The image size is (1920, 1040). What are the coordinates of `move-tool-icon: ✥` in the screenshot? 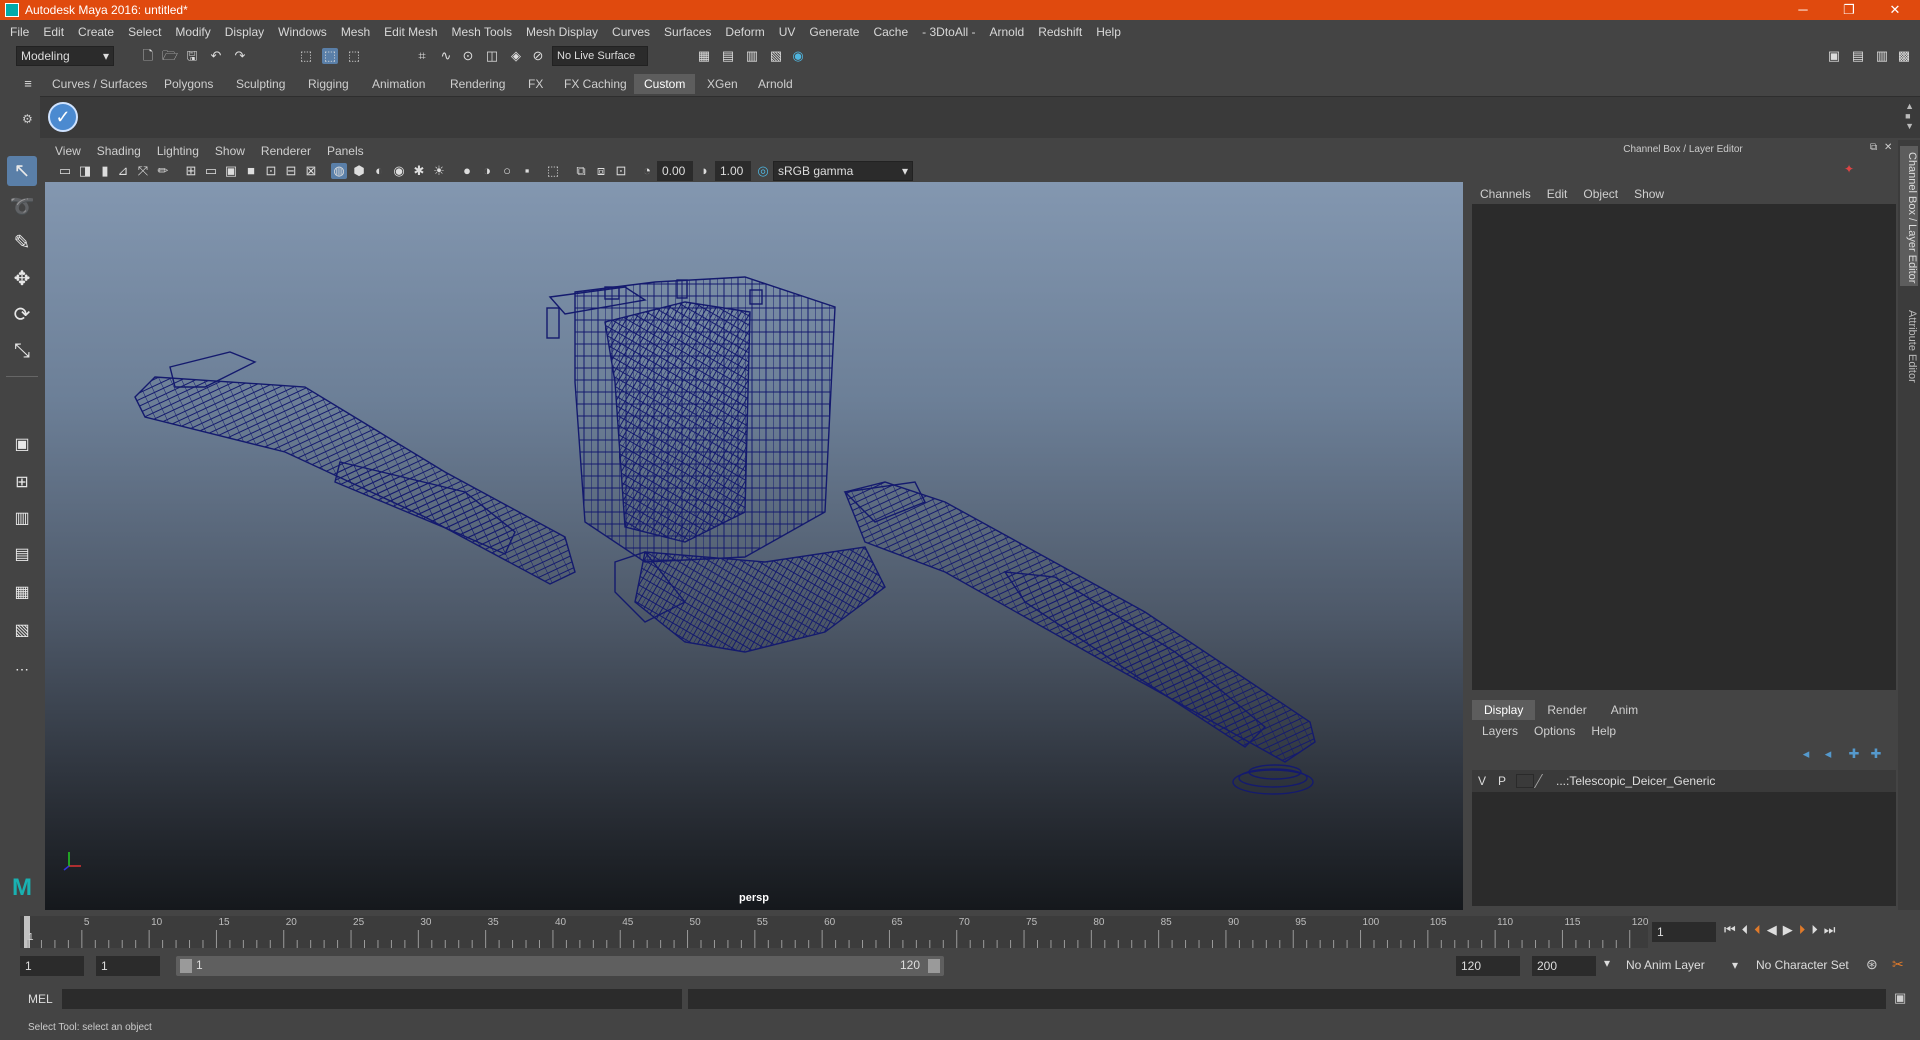 It's located at (22, 279).